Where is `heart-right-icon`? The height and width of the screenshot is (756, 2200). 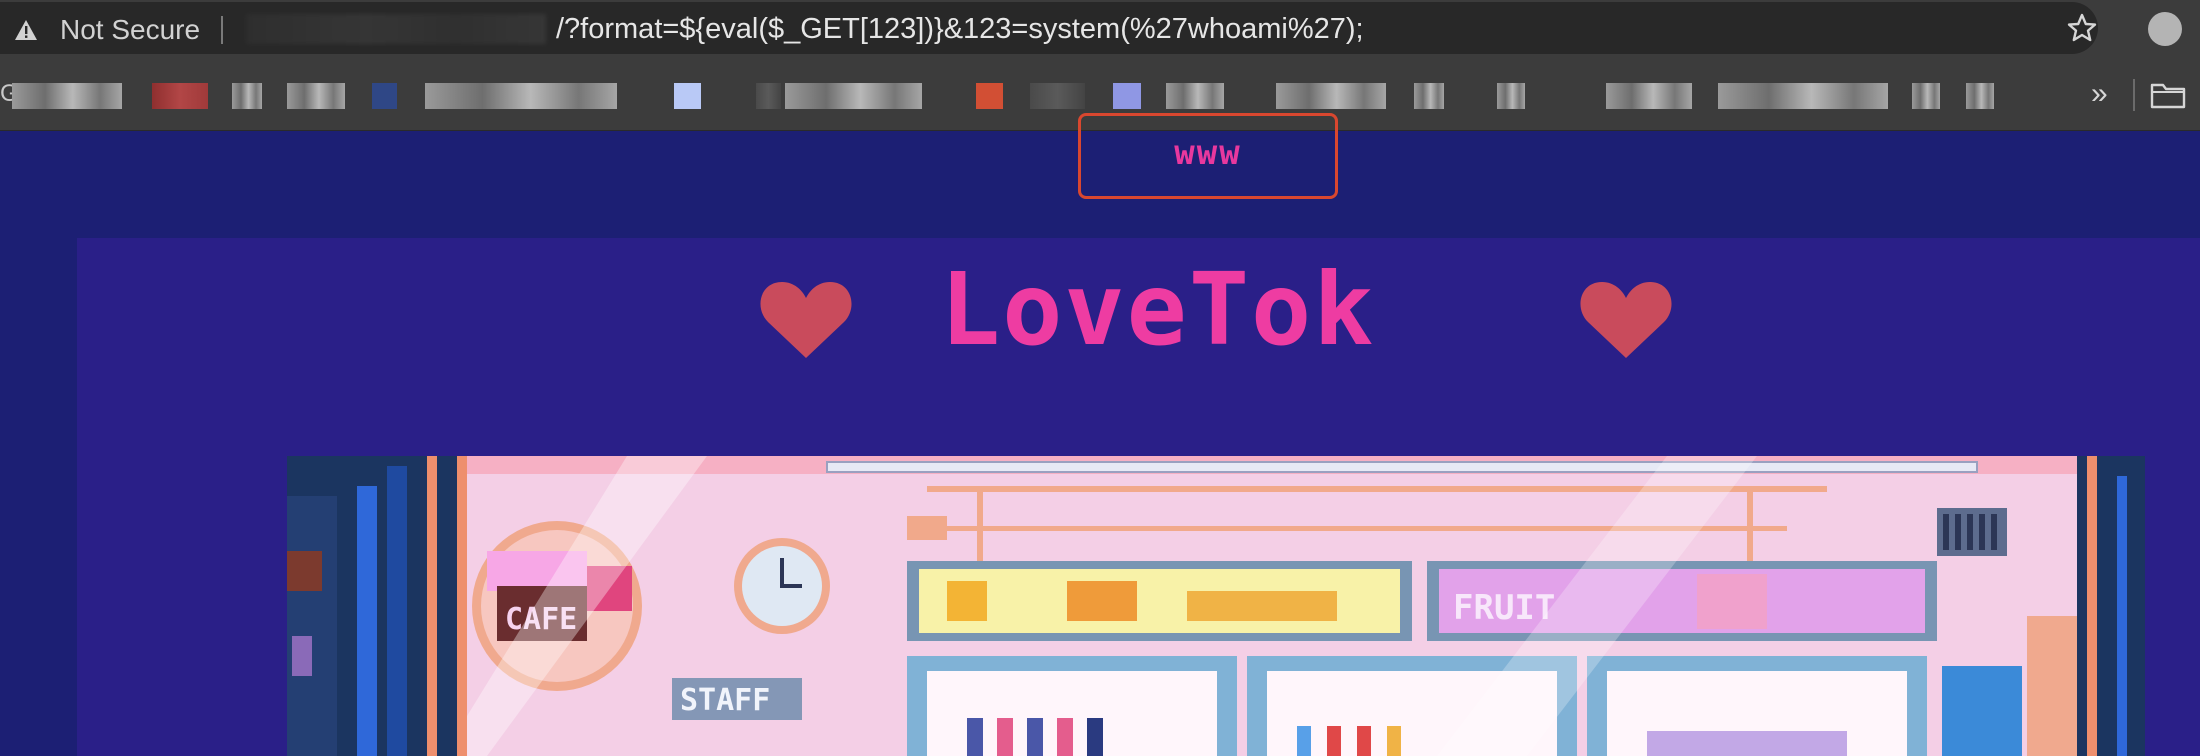
heart-right-icon is located at coordinates (1626, 320).